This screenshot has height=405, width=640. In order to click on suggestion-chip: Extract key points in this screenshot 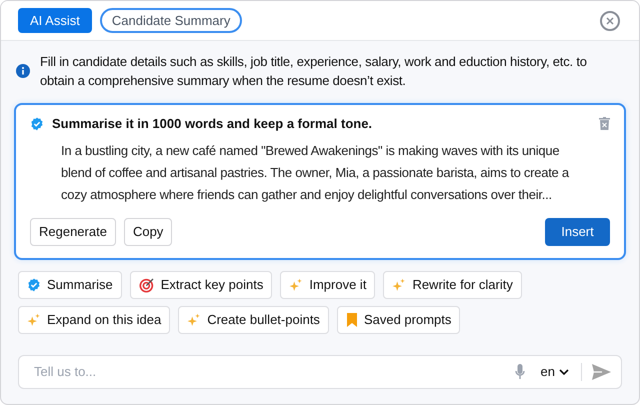, I will do `click(201, 284)`.